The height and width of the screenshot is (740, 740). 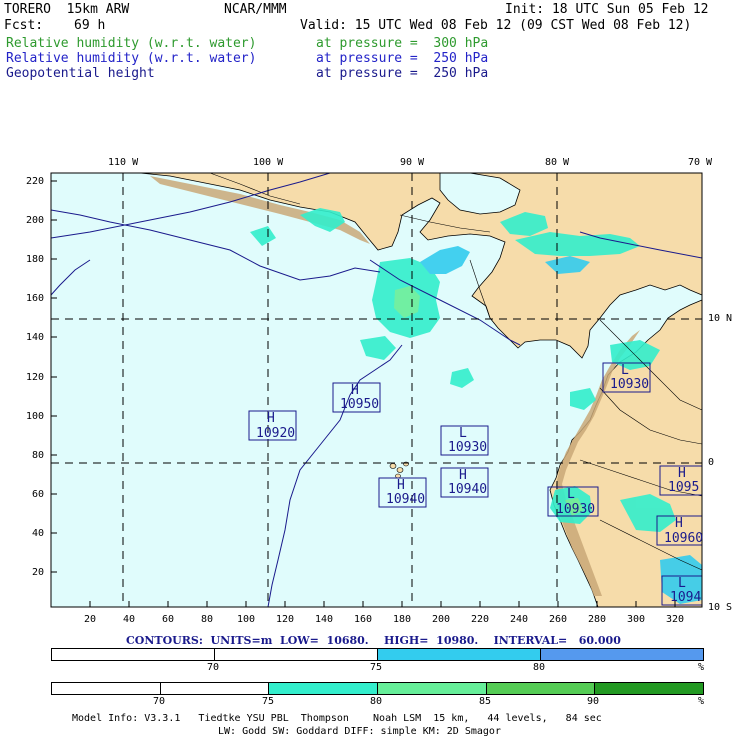 What do you see at coordinates (412, 162) in the screenshot?
I see `lon-label-90w: 90 W` at bounding box center [412, 162].